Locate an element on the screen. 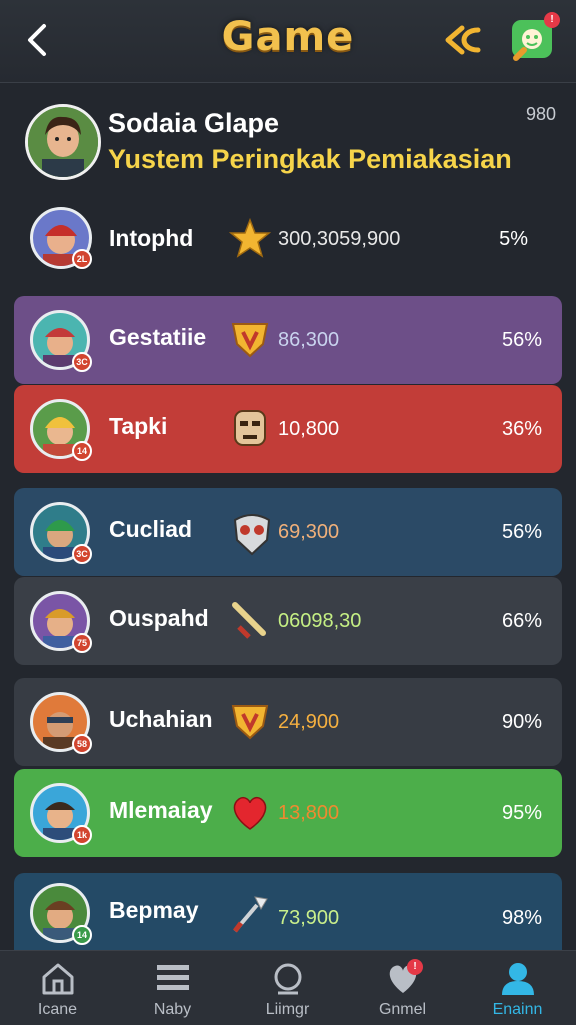  nav-label: Enainn is located at coordinates (517, 1009).